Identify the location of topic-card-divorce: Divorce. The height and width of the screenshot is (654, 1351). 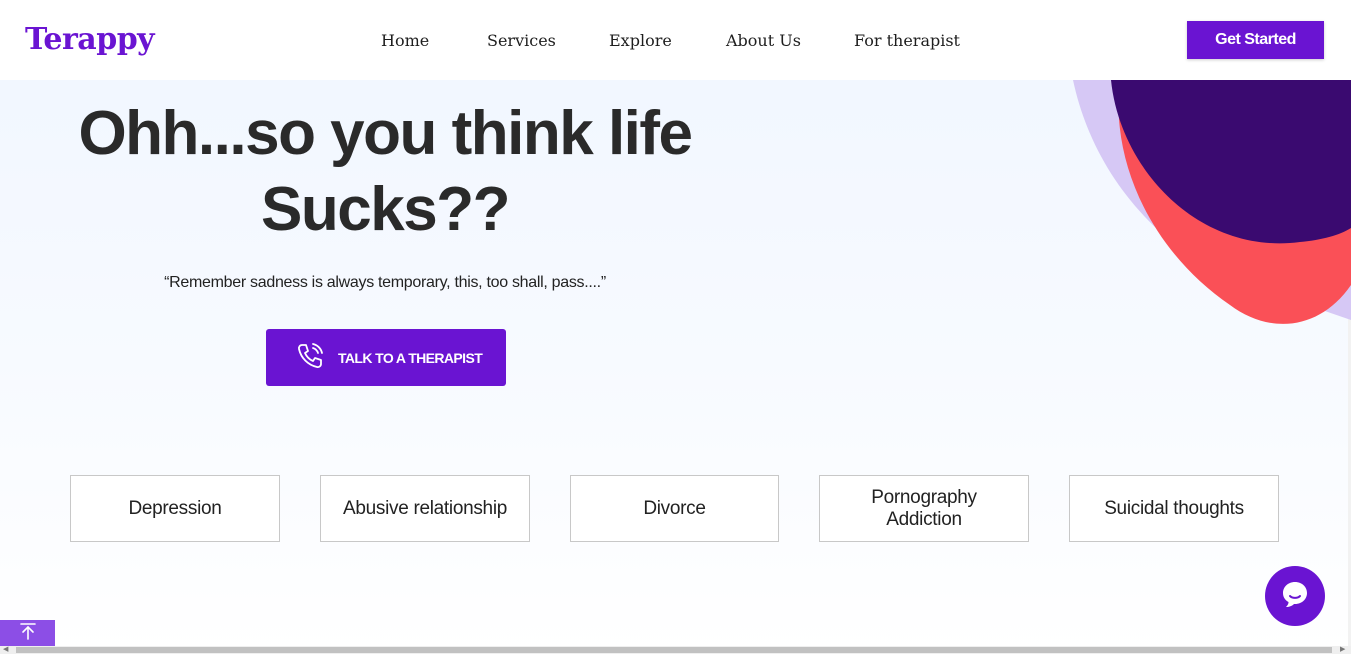
(674, 508).